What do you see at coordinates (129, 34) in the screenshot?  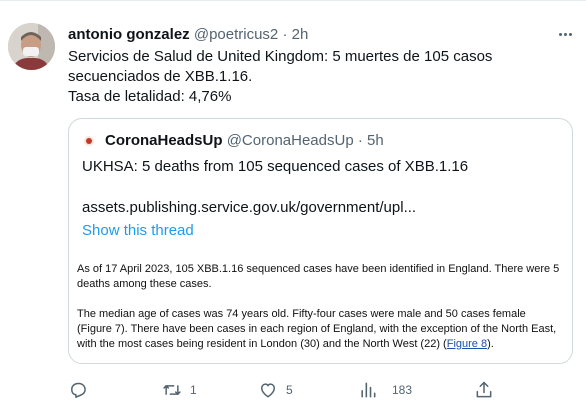 I see `author-name: antonio gonzalez` at bounding box center [129, 34].